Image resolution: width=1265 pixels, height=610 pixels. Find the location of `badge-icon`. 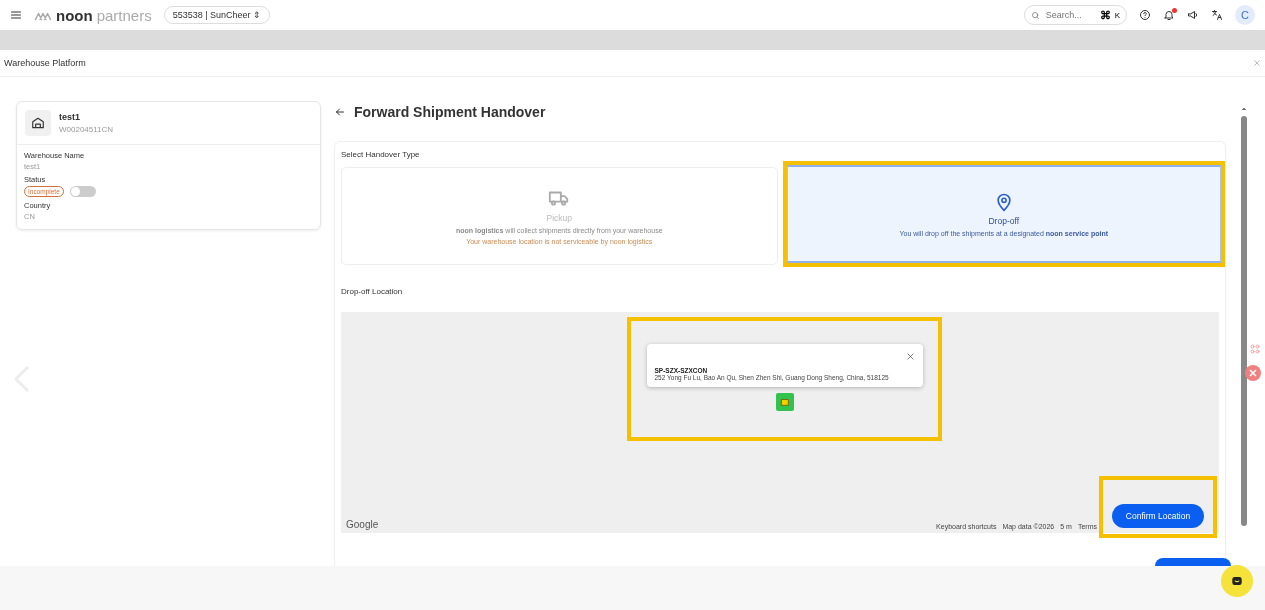

badge-icon is located at coordinates (1253, 373).